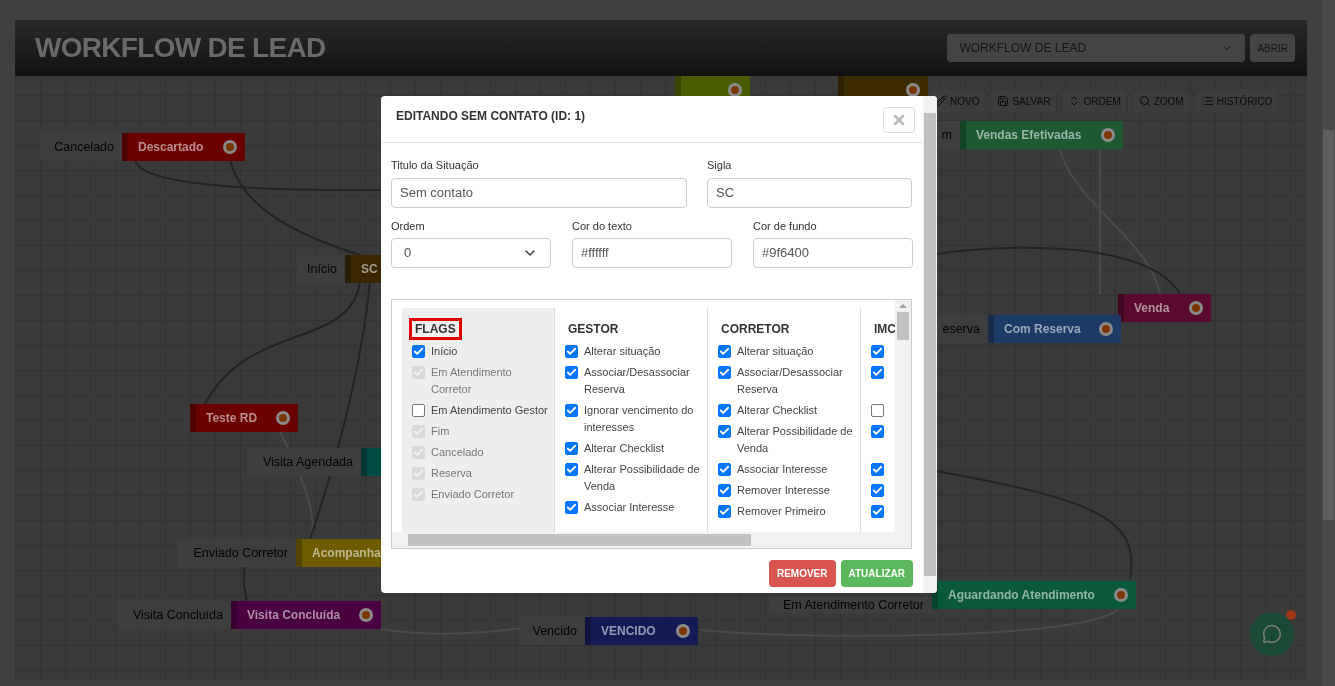  I want to click on input-field: SC, so click(809, 192).